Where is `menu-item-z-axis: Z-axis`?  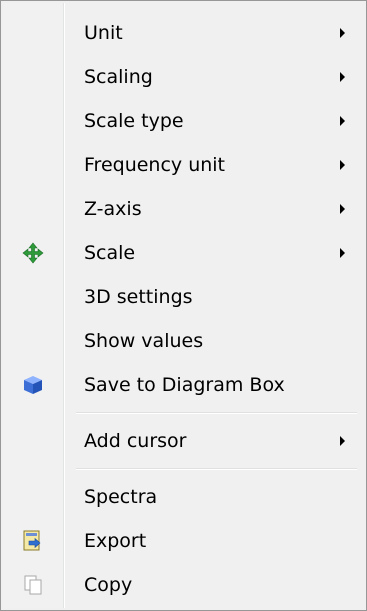 menu-item-z-axis: Z-axis is located at coordinates (183, 209).